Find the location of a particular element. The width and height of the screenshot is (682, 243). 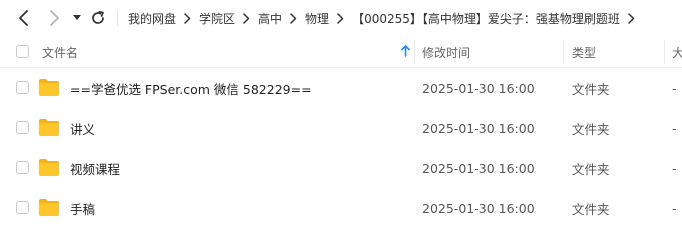

column-header-name-label: 文件名 is located at coordinates (60, 52).